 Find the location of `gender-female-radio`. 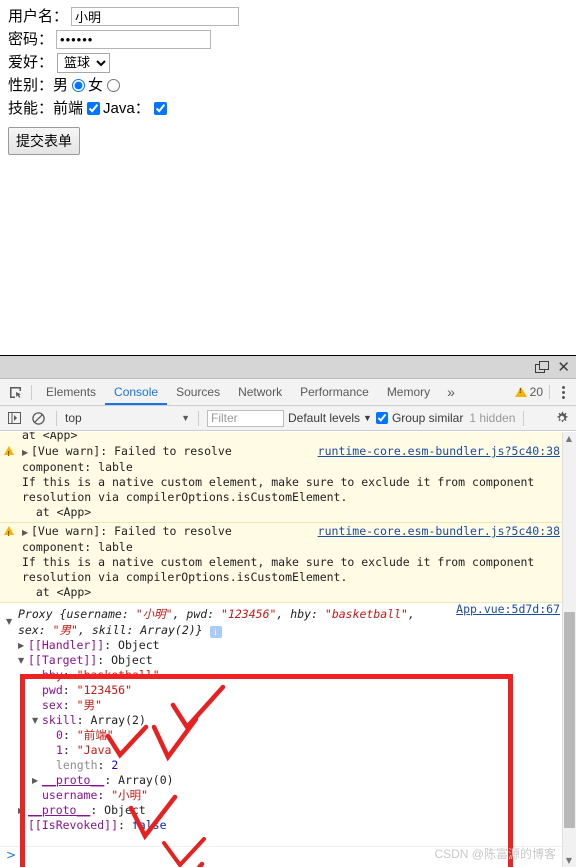

gender-female-radio is located at coordinates (114, 85).